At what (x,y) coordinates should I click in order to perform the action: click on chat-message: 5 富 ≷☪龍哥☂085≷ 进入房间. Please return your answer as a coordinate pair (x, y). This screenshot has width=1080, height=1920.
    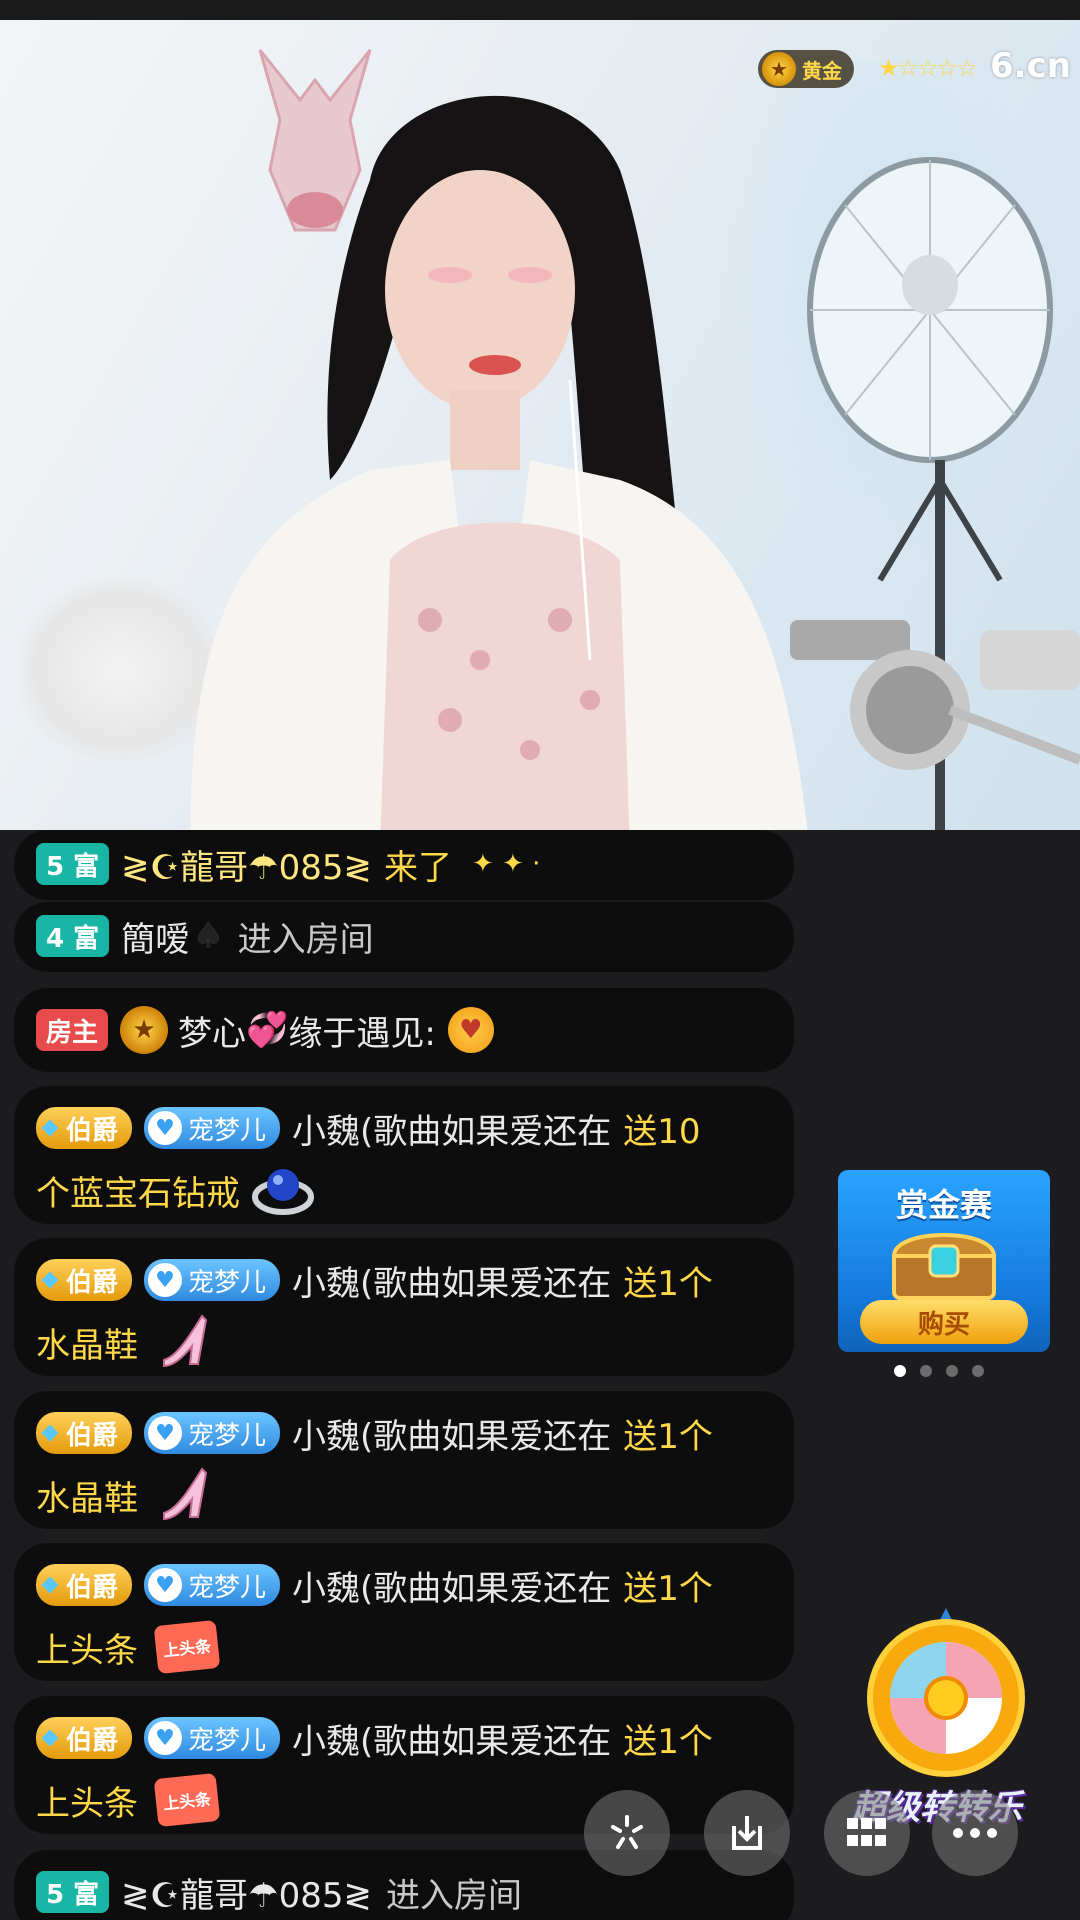
    Looking at the image, I should click on (404, 1885).